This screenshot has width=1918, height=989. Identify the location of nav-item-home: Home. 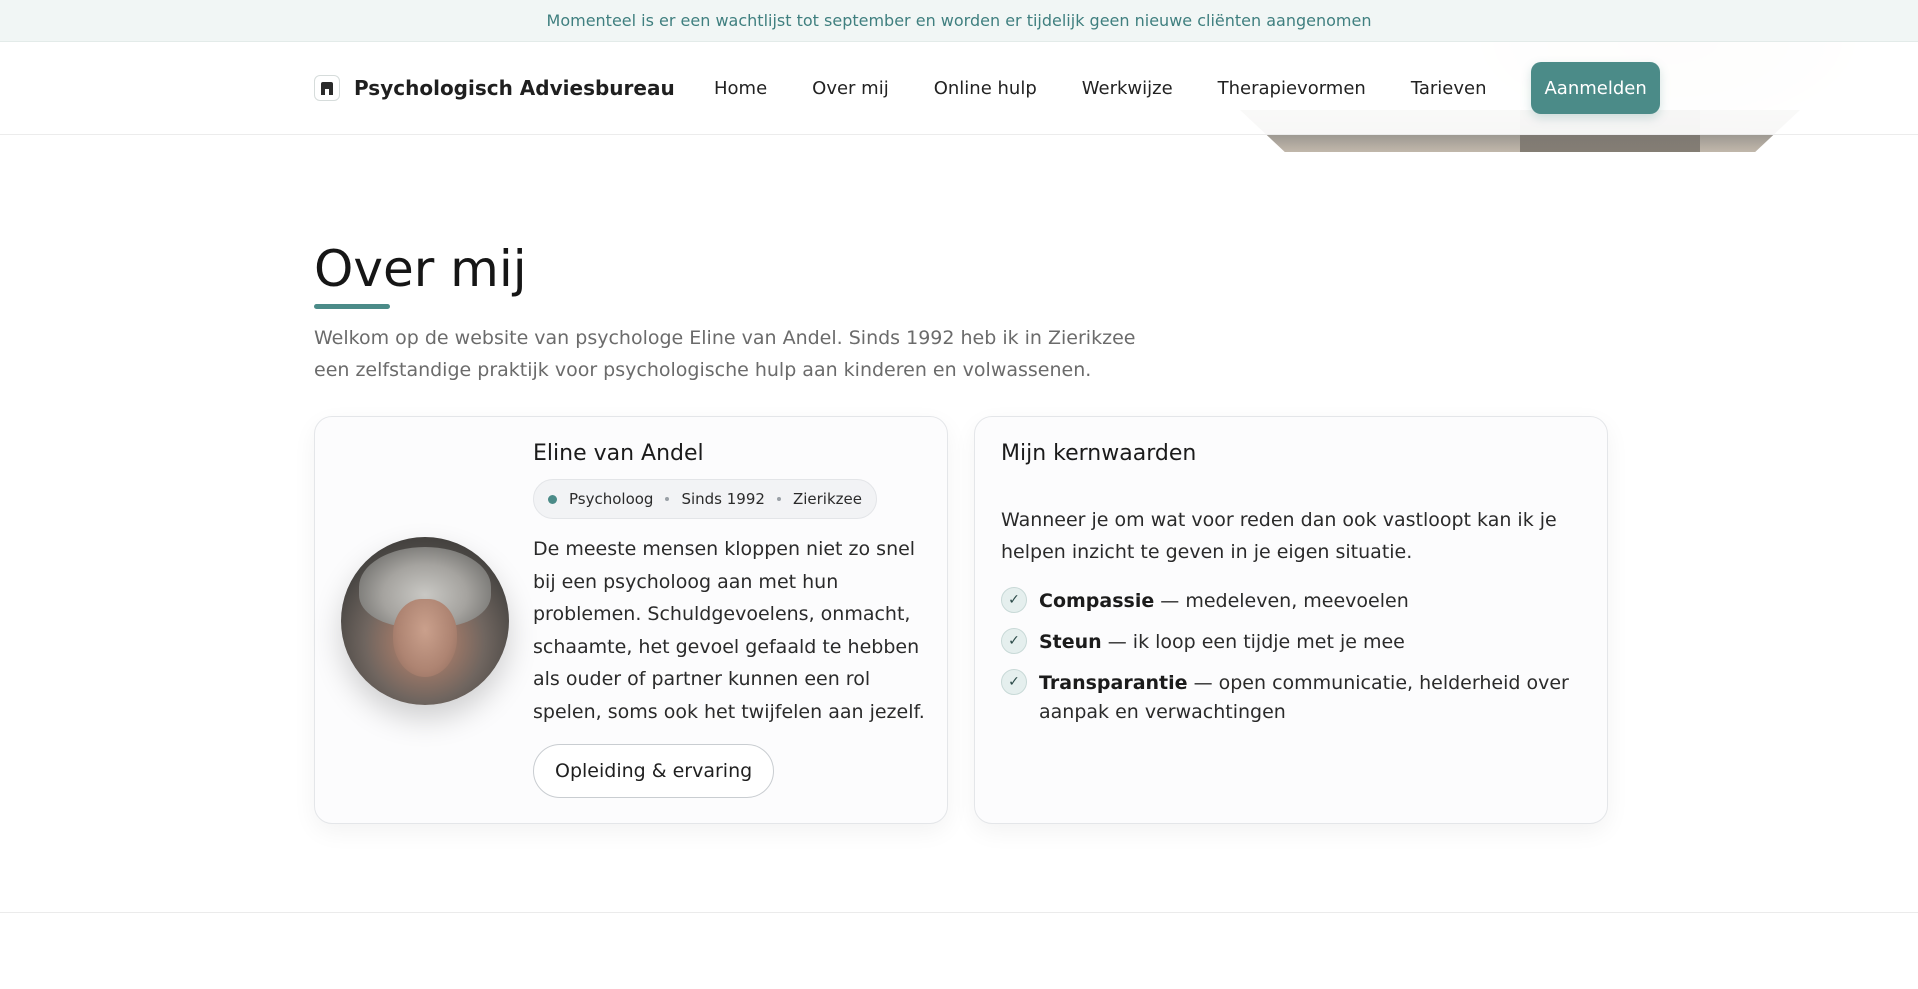
(740, 88).